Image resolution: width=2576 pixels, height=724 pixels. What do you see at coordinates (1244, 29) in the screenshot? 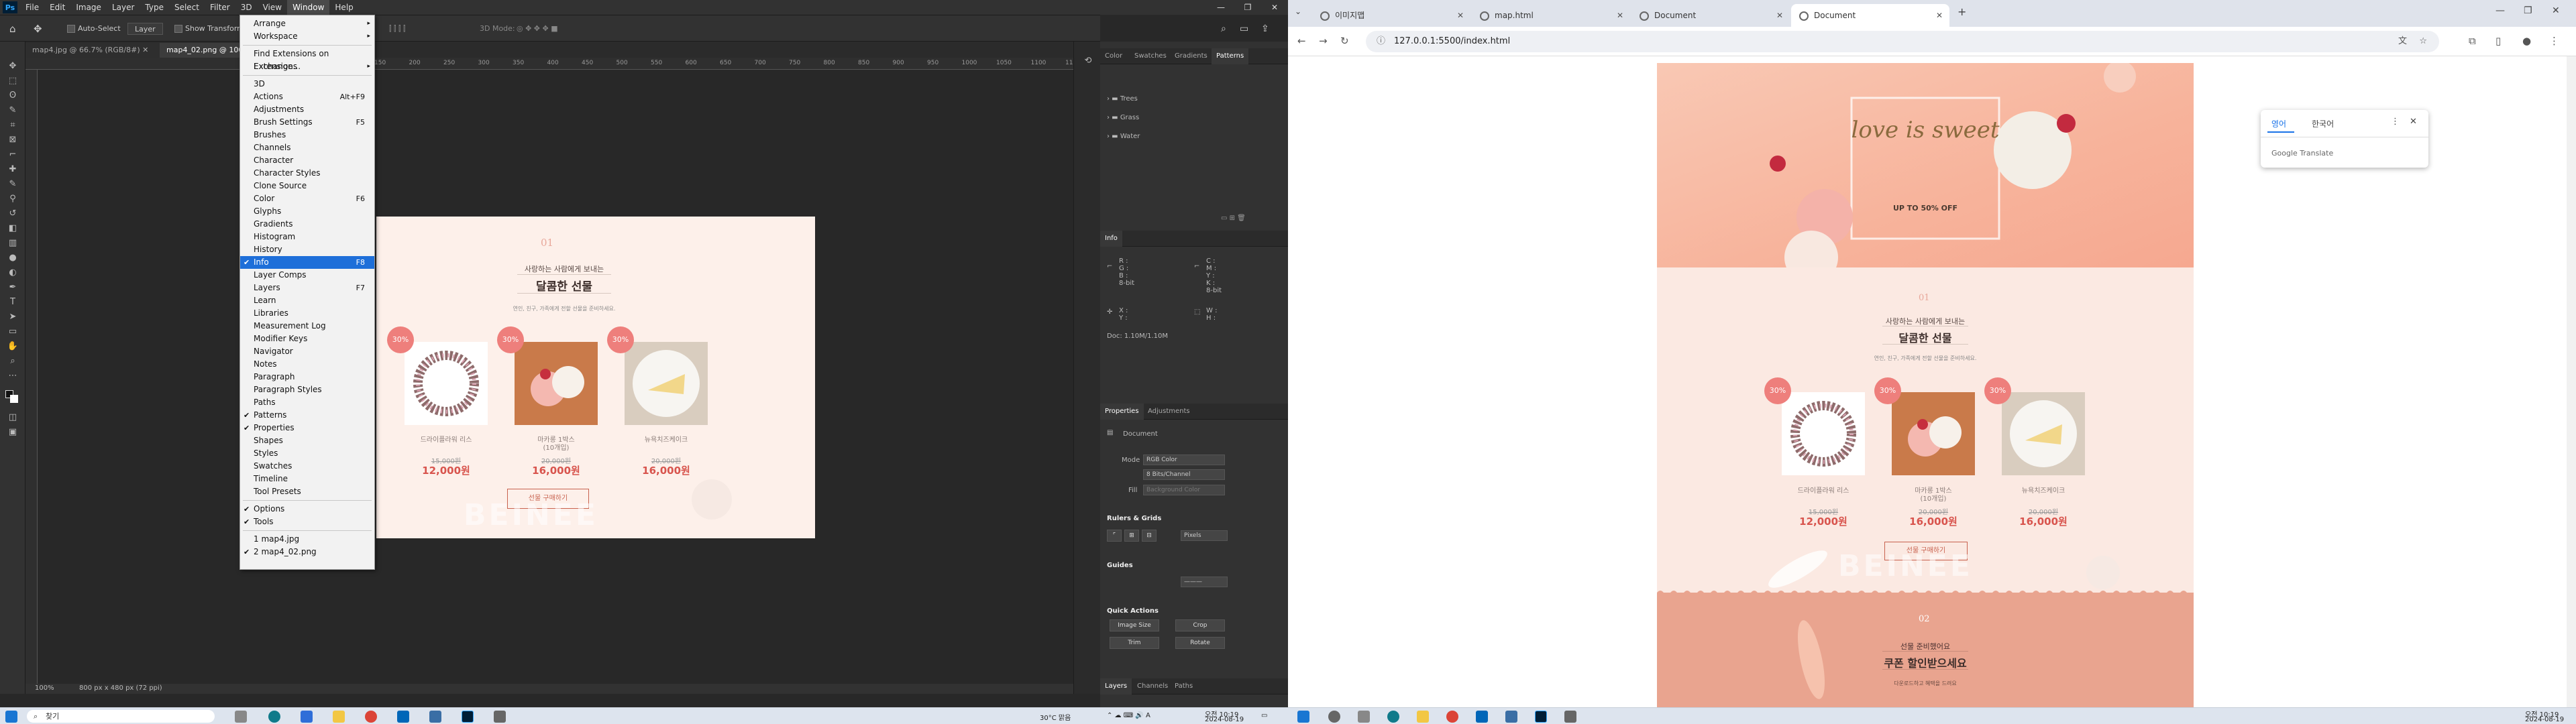
I see `workspace-icon: ▭` at bounding box center [1244, 29].